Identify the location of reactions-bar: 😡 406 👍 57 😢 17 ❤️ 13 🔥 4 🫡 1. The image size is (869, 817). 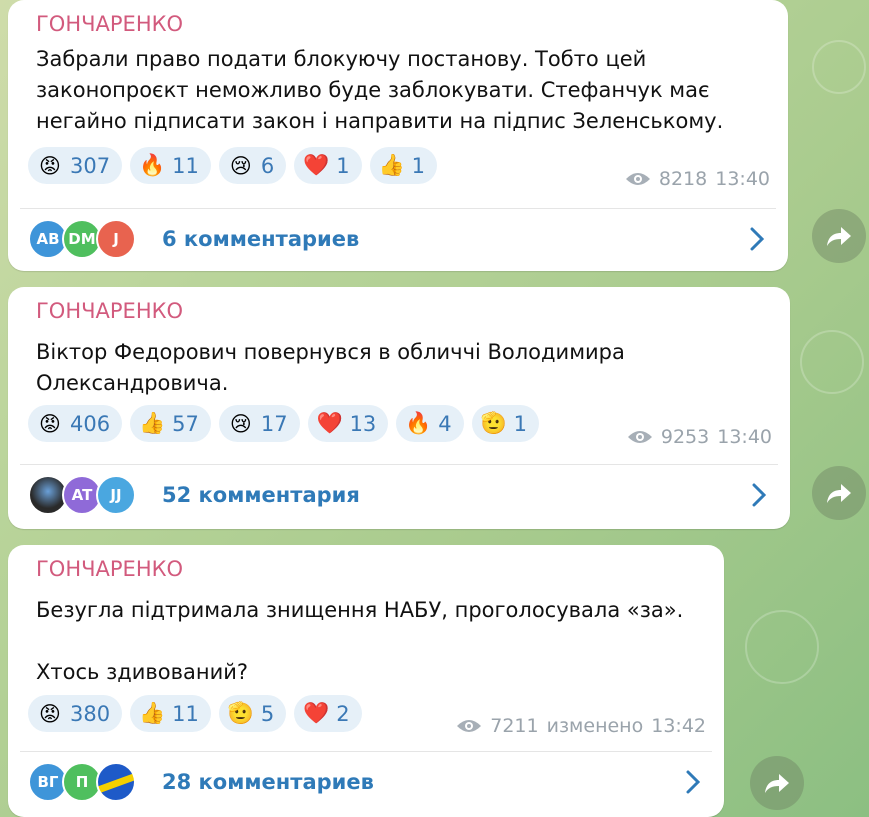
(284, 423).